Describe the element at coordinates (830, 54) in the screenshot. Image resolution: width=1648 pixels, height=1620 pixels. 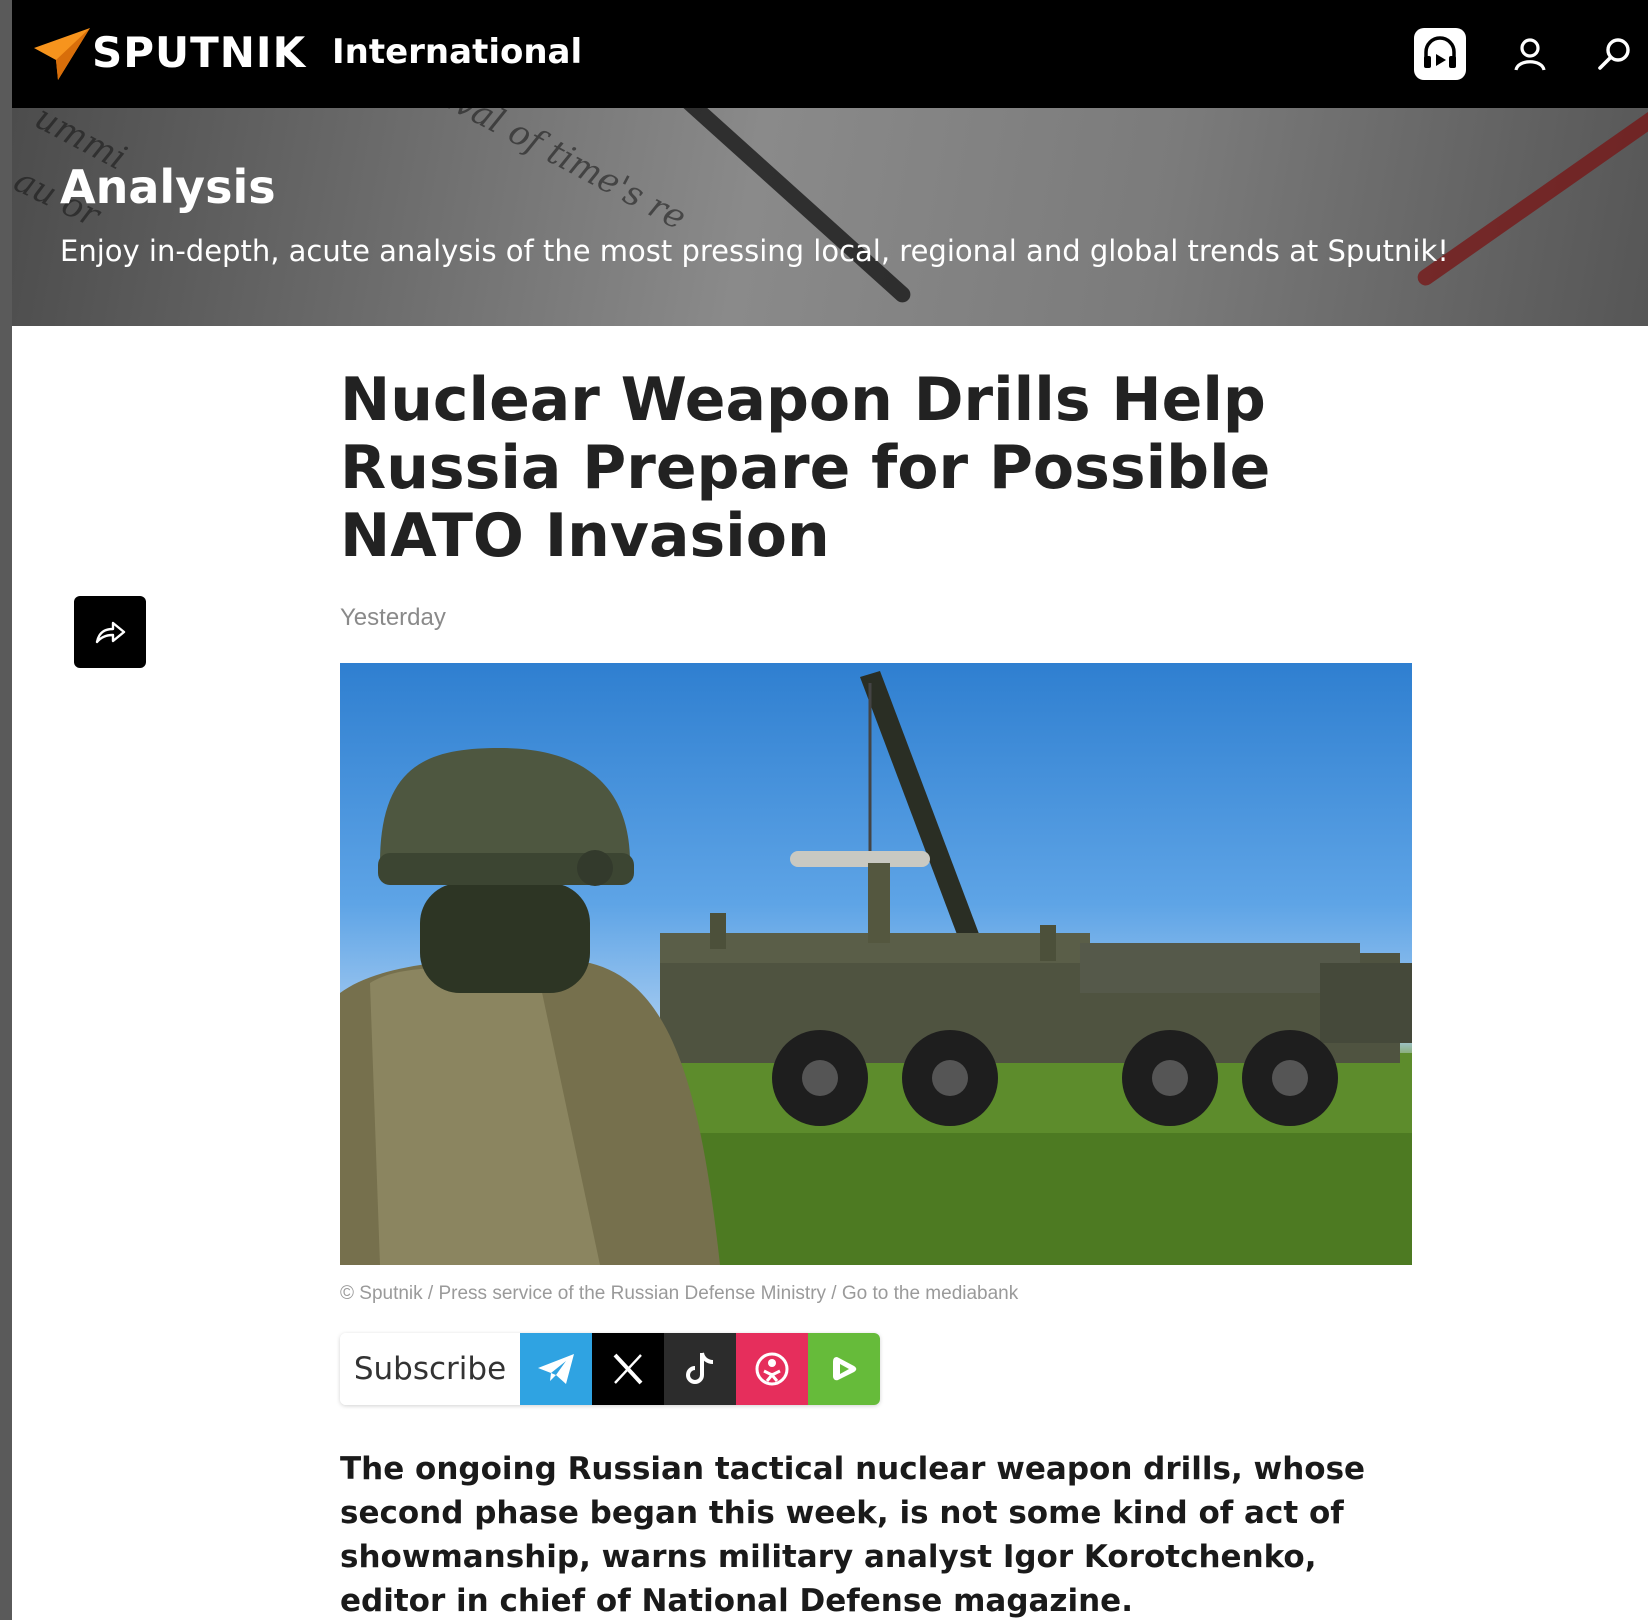
I see `top-navigation-bar: SPUTNIK International` at that location.